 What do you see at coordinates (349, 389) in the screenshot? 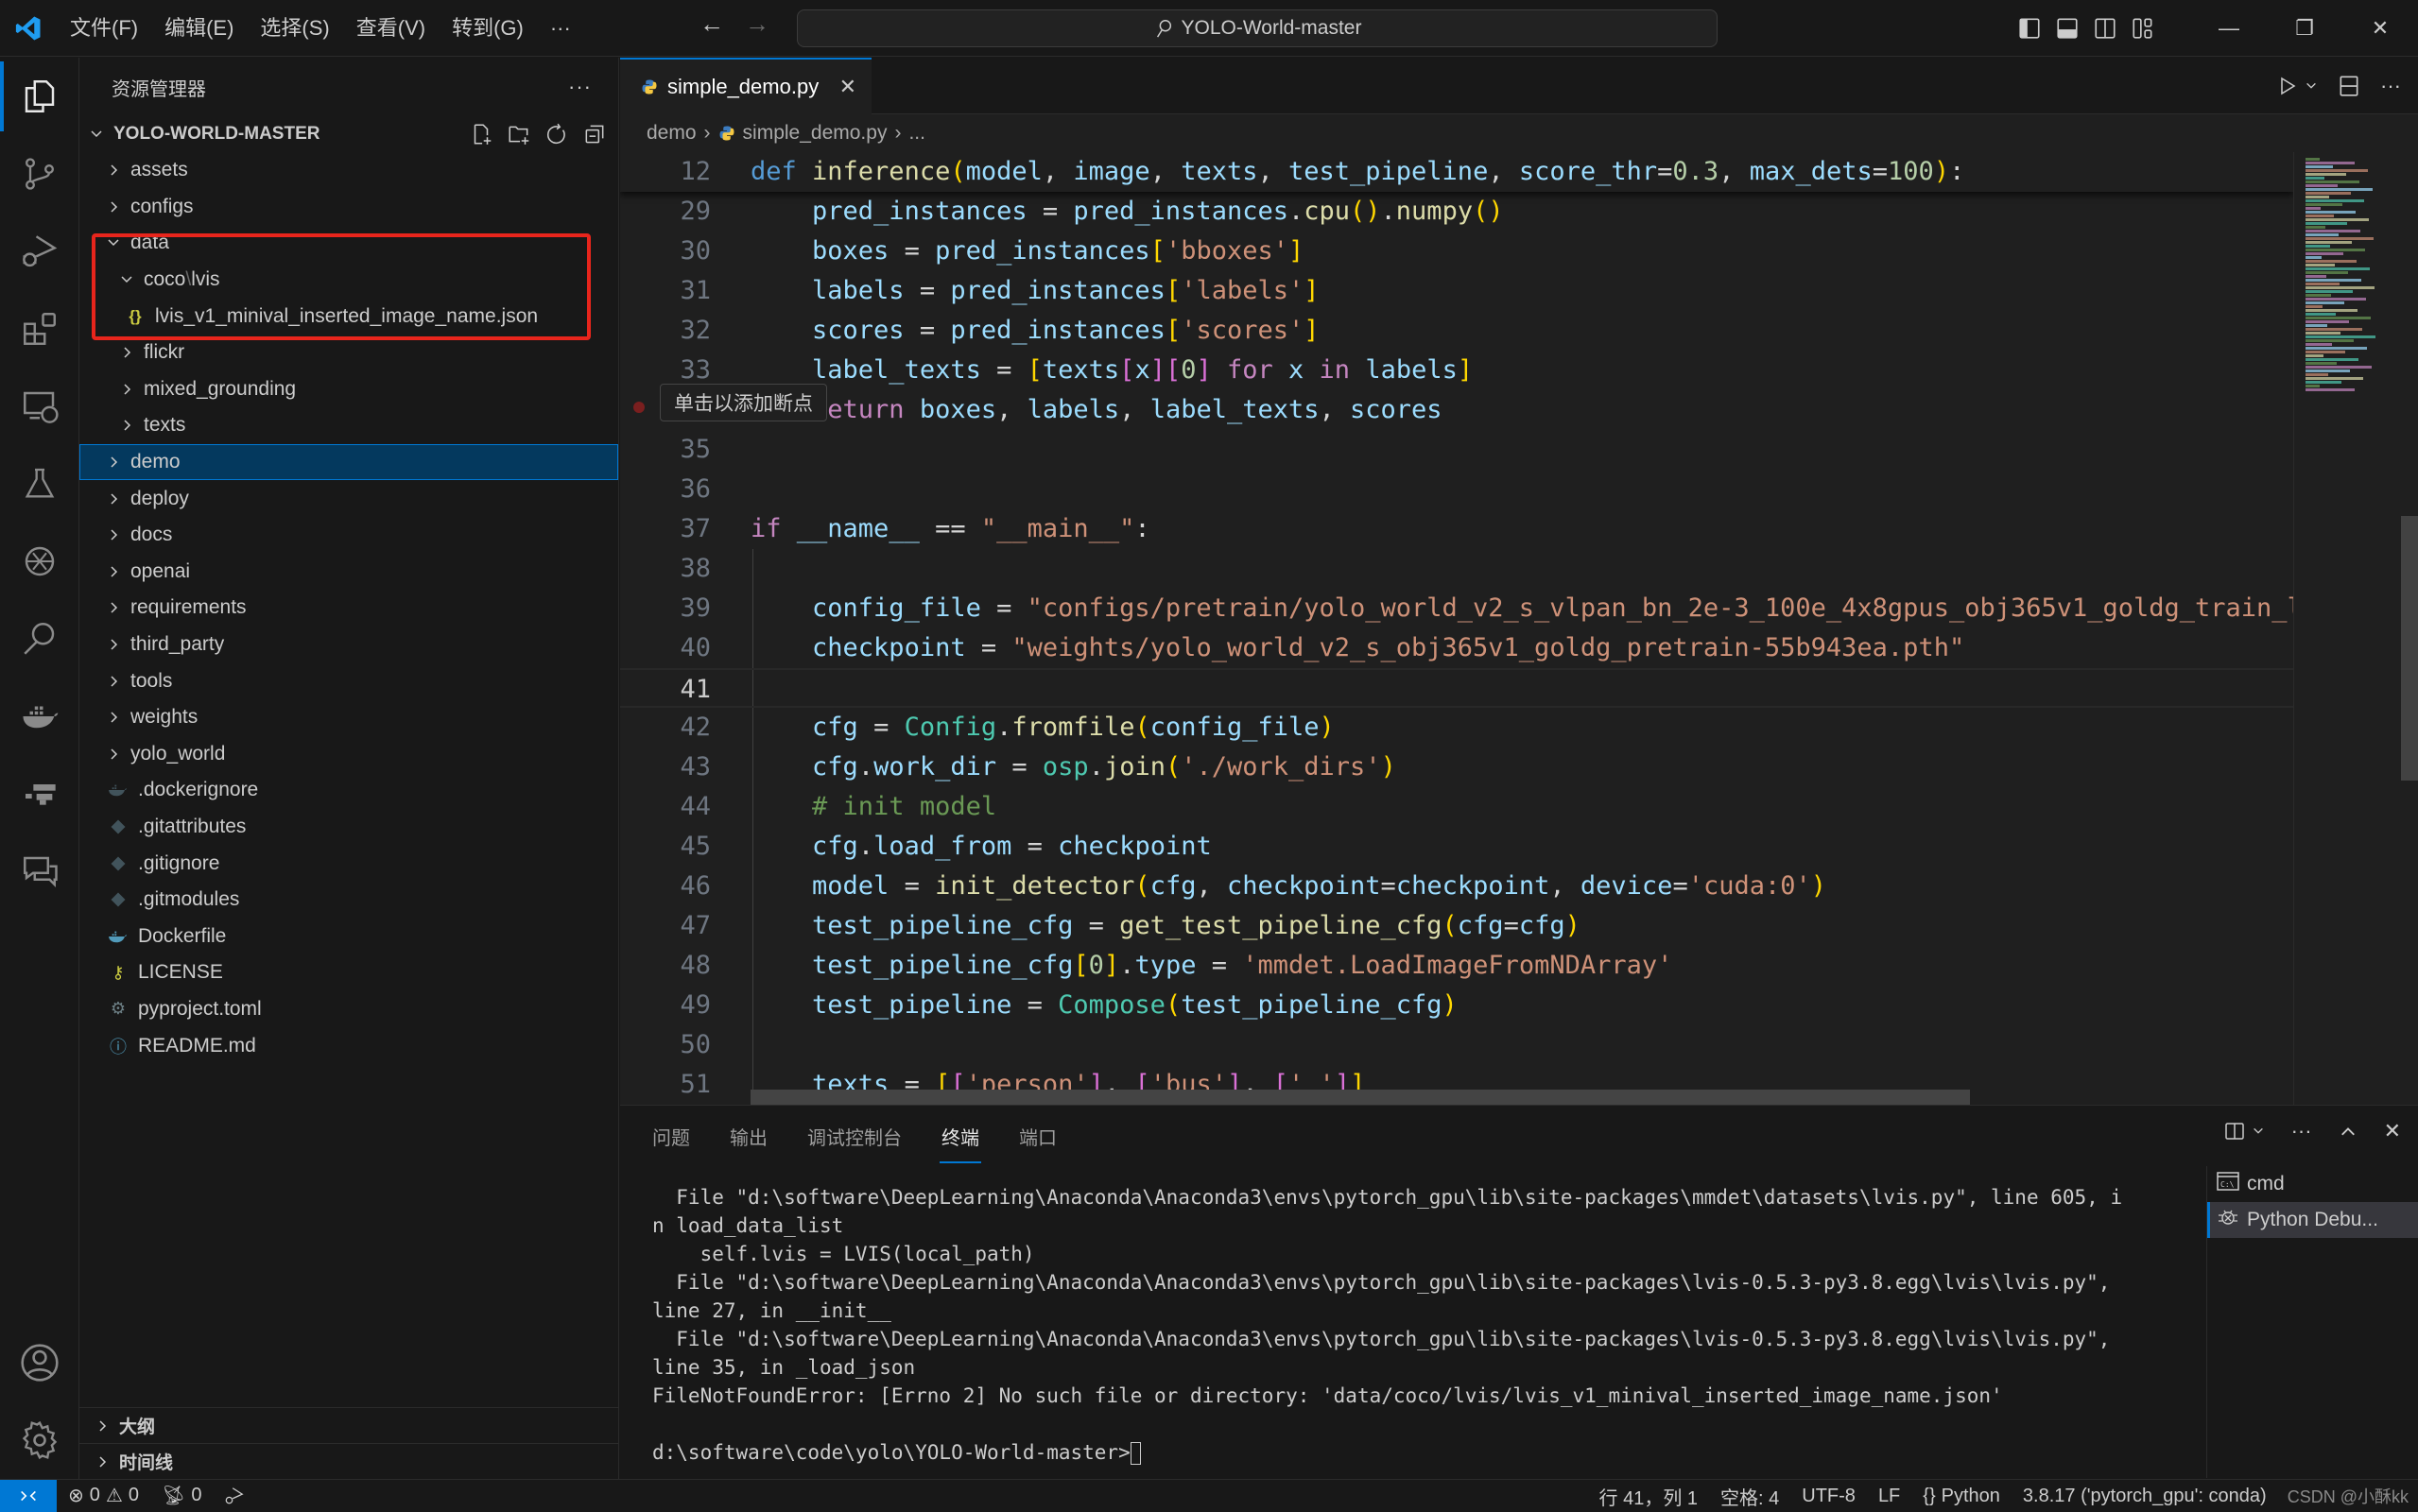
I see `folder-mixed-grounding: mixed_grounding` at bounding box center [349, 389].